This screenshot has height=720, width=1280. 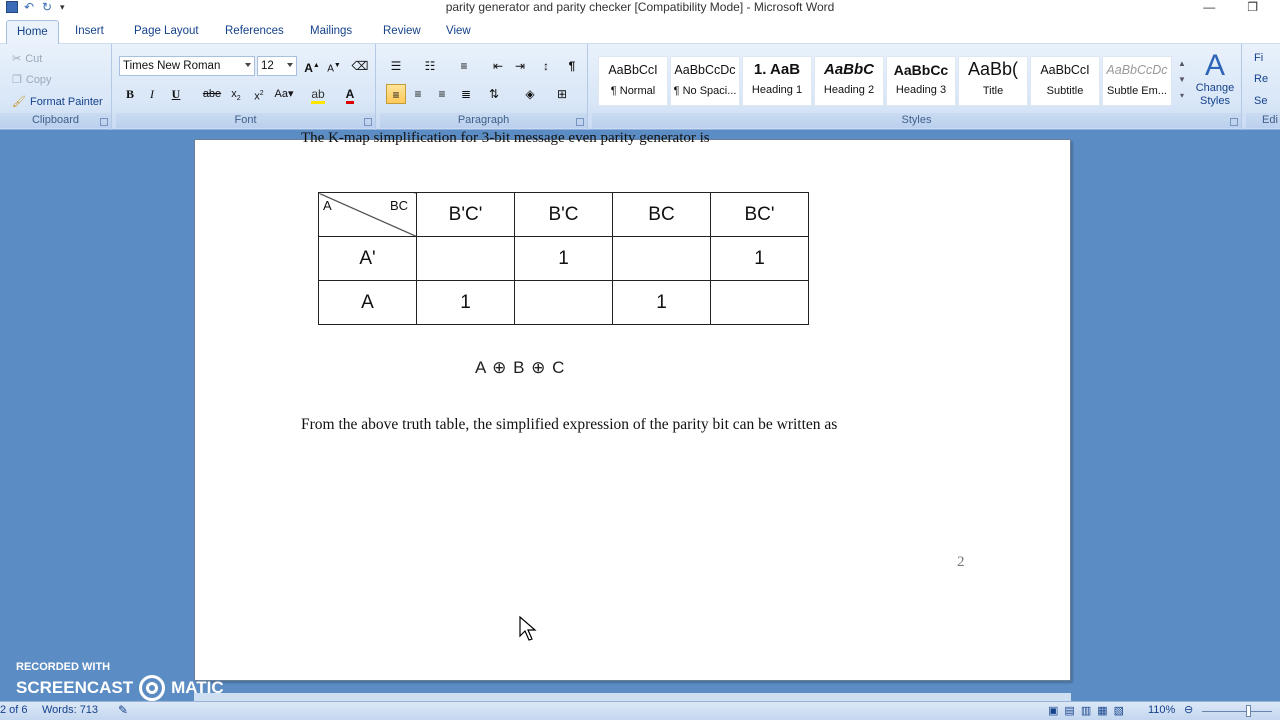 I want to click on customize-qat-icon: ▾, so click(x=66, y=7).